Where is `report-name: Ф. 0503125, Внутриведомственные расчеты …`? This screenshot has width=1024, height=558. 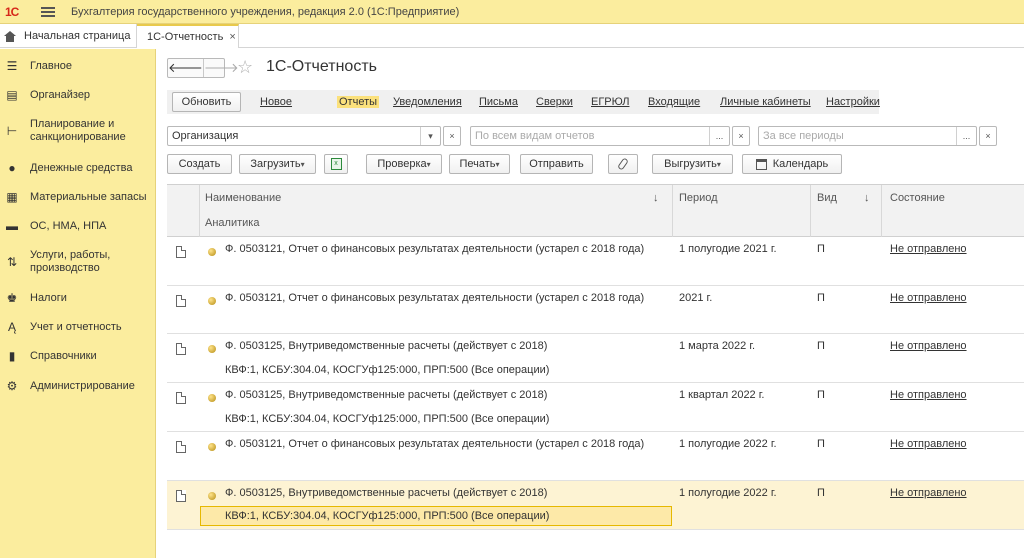 report-name: Ф. 0503125, Внутриведомственные расчеты … is located at coordinates (386, 395).